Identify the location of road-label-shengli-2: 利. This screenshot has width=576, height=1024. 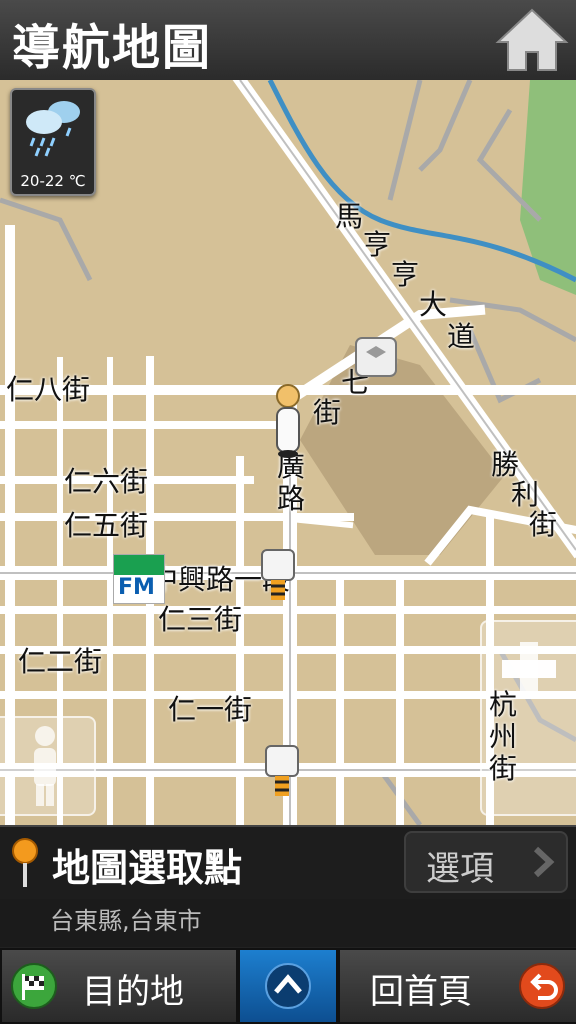
(524, 494).